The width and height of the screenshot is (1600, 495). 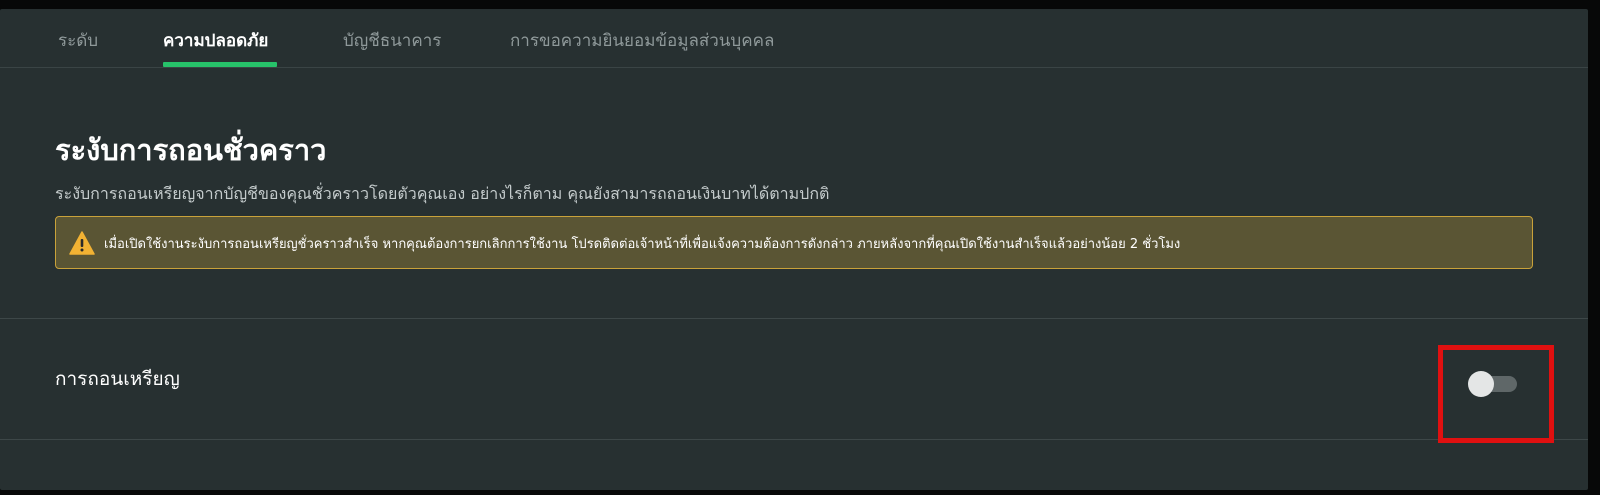 I want to click on coin-withdrawal-toggle, so click(x=1492, y=384).